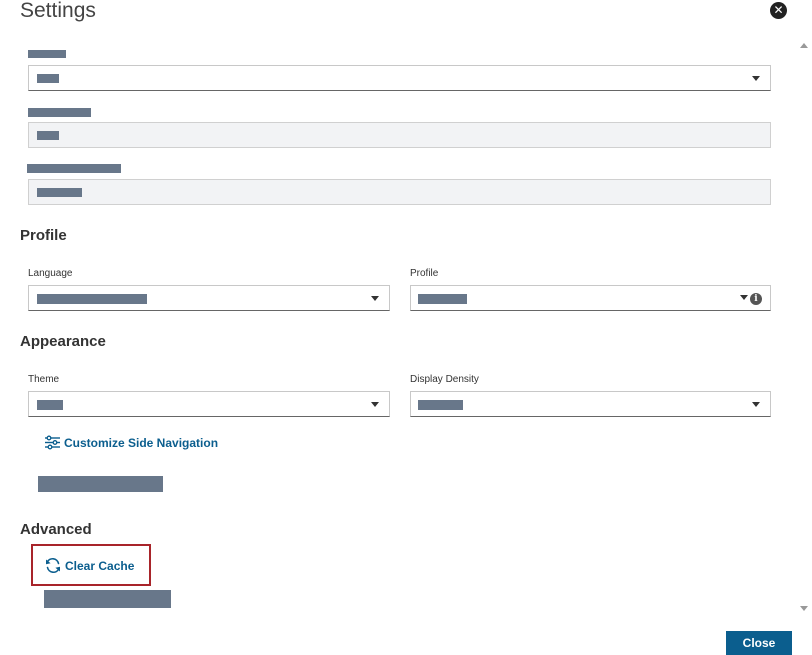  I want to click on scroll-down-icon, so click(804, 608).